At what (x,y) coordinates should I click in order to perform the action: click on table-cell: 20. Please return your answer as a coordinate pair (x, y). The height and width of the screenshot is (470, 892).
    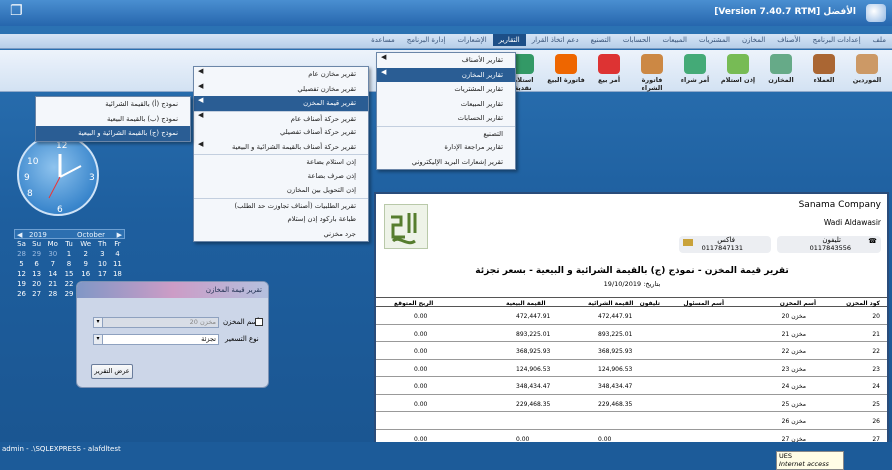
    Looking at the image, I should click on (876, 316).